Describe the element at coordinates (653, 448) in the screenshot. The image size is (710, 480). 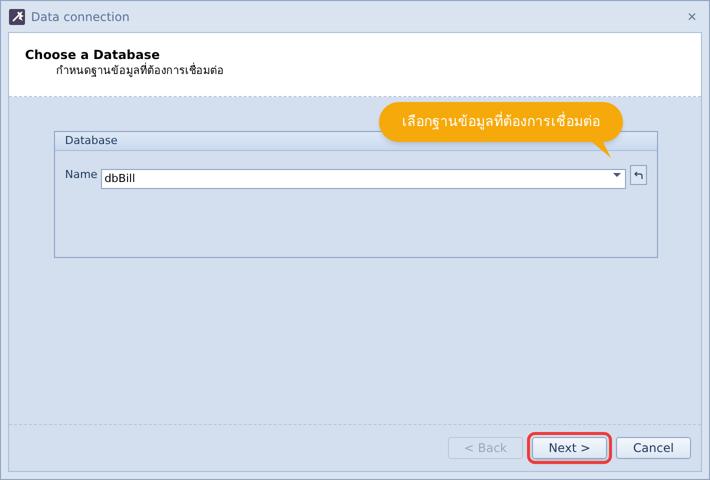
I see `wizard-button: Cancel` at that location.